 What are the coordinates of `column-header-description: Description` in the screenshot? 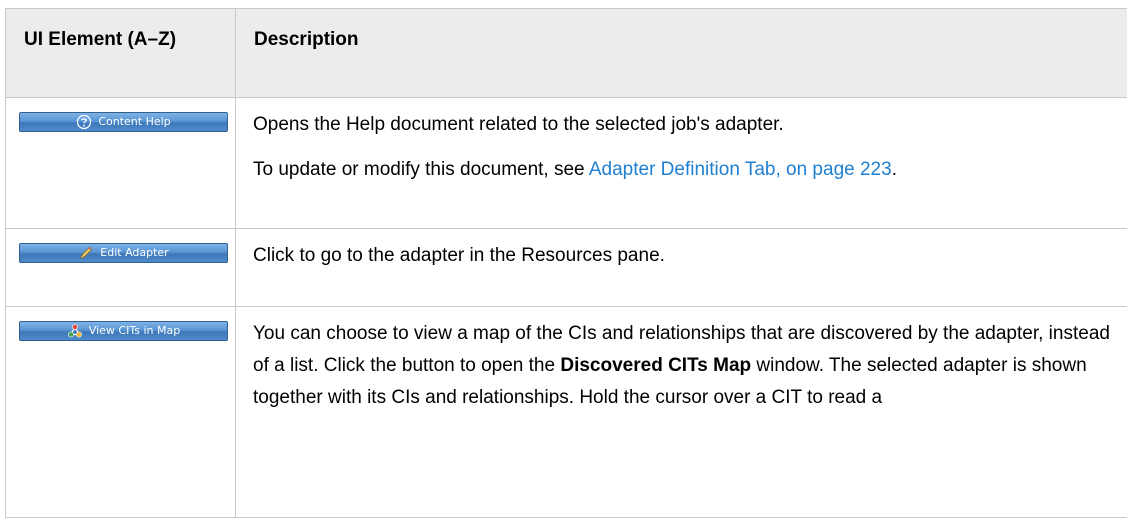 It's located at (681, 53).